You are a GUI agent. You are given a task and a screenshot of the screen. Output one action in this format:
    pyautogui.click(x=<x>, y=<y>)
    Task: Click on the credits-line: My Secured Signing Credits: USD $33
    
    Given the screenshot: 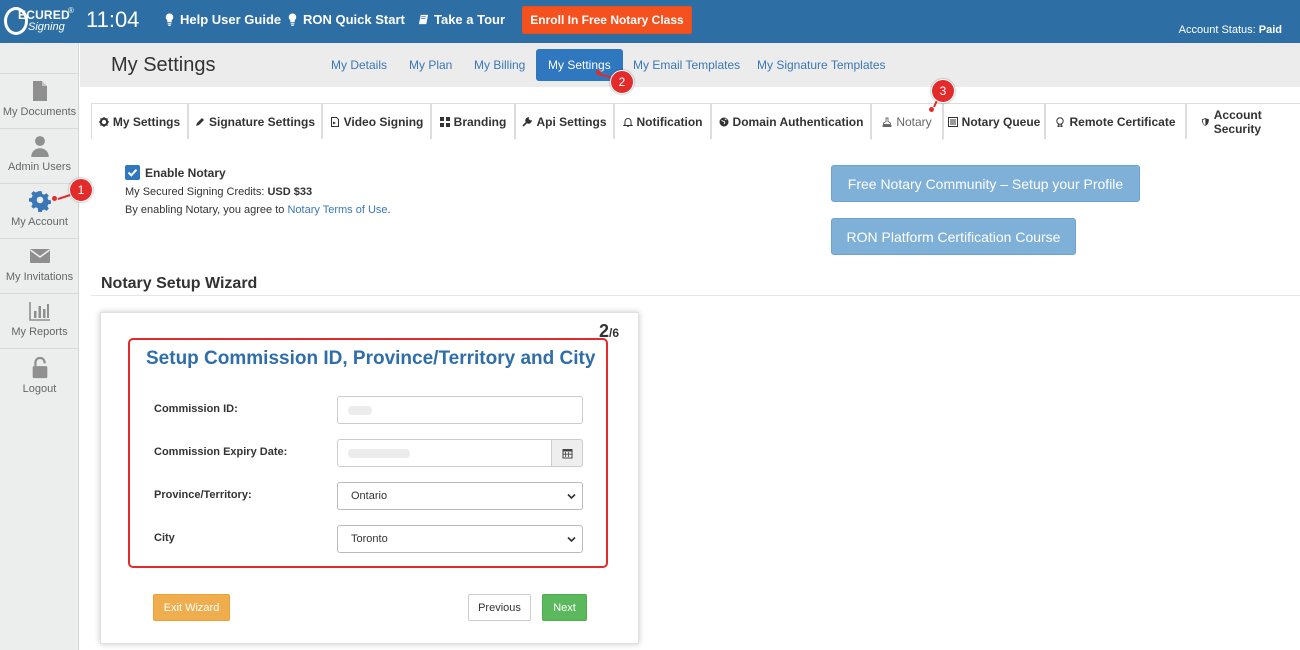 What is the action you would take?
    pyautogui.click(x=218, y=192)
    